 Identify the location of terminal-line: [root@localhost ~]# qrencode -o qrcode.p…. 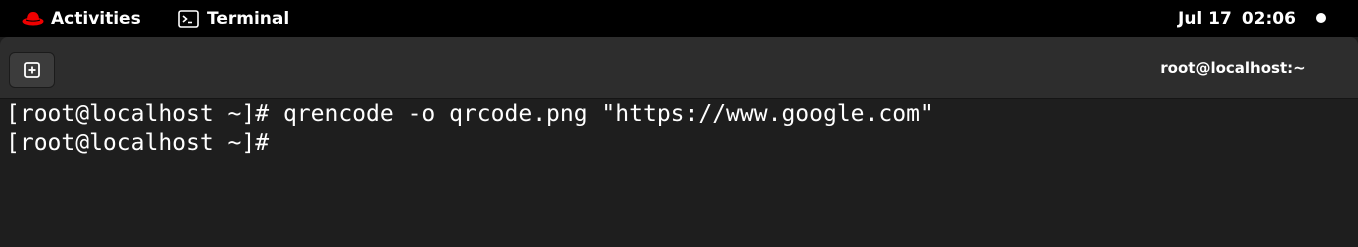
(470, 114).